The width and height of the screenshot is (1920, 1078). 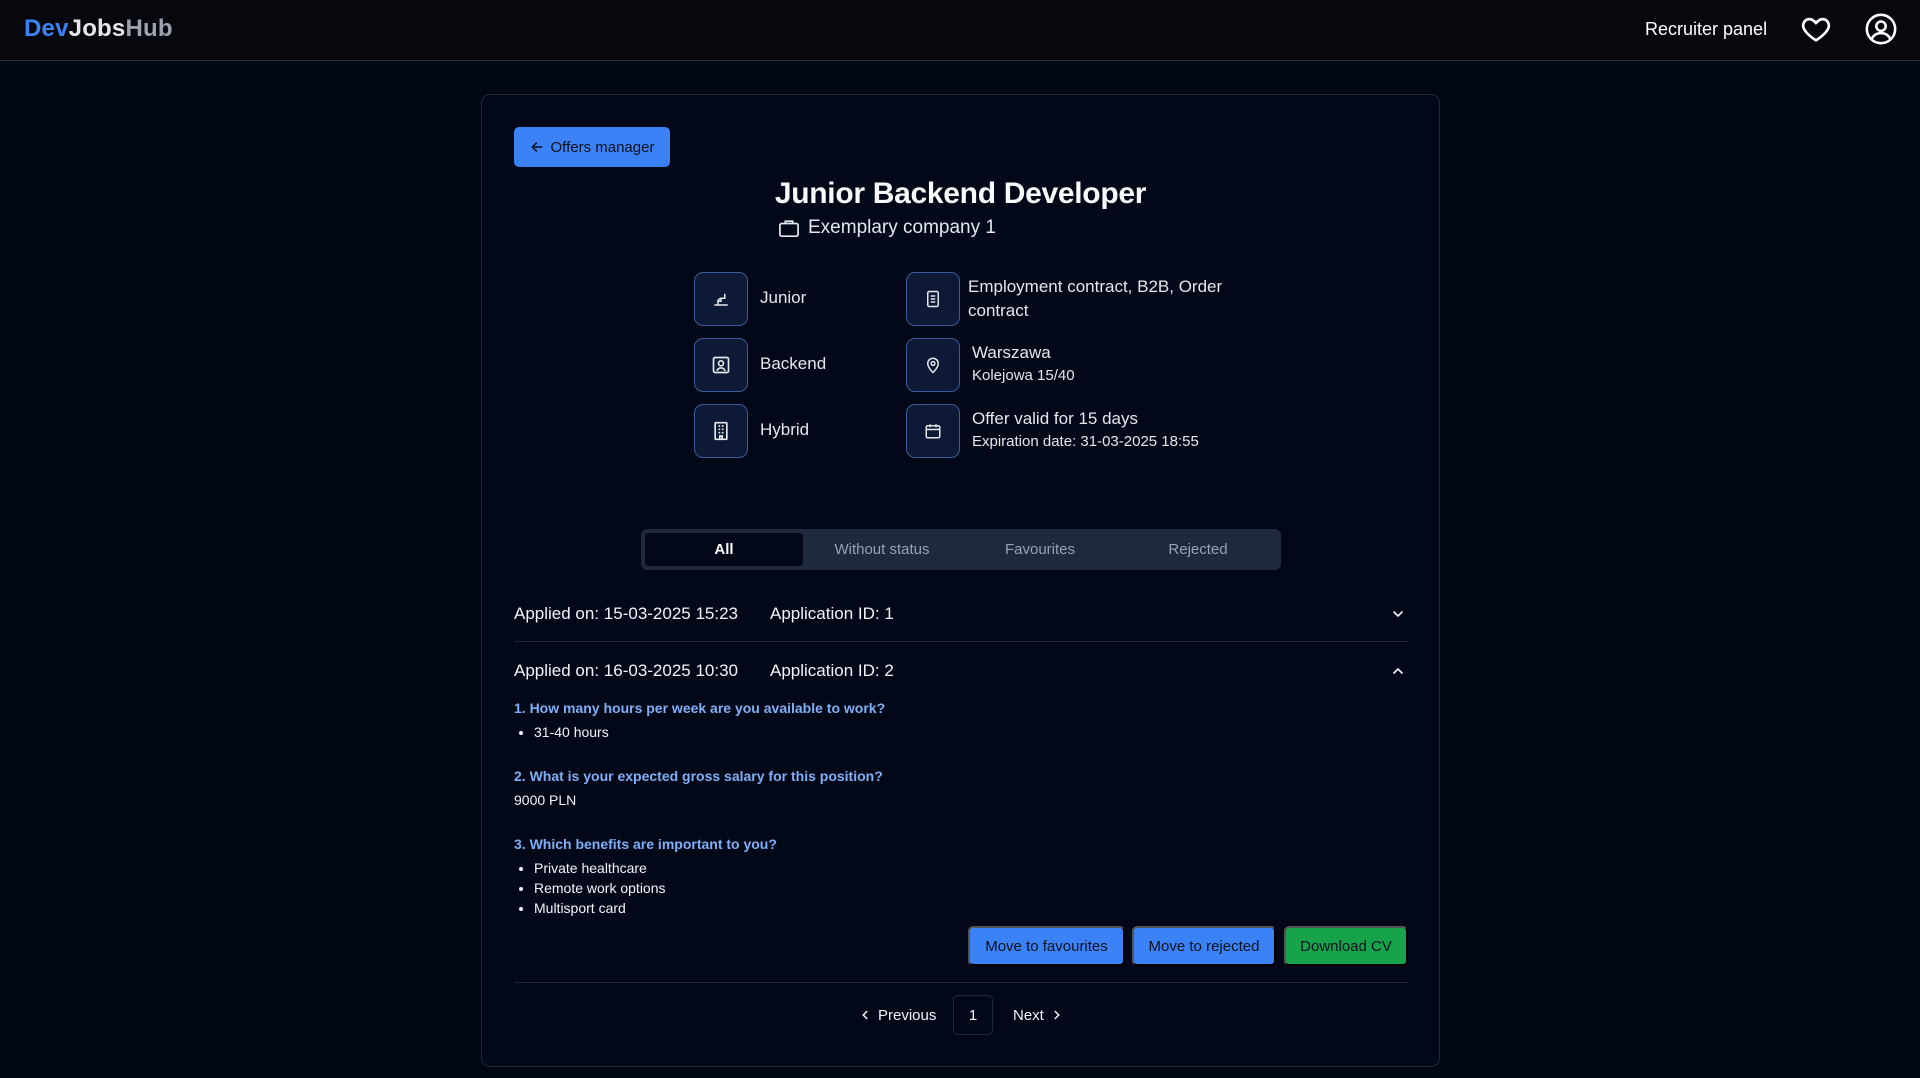 What do you see at coordinates (602, 147) in the screenshot?
I see `back-button-label: Offers manager` at bounding box center [602, 147].